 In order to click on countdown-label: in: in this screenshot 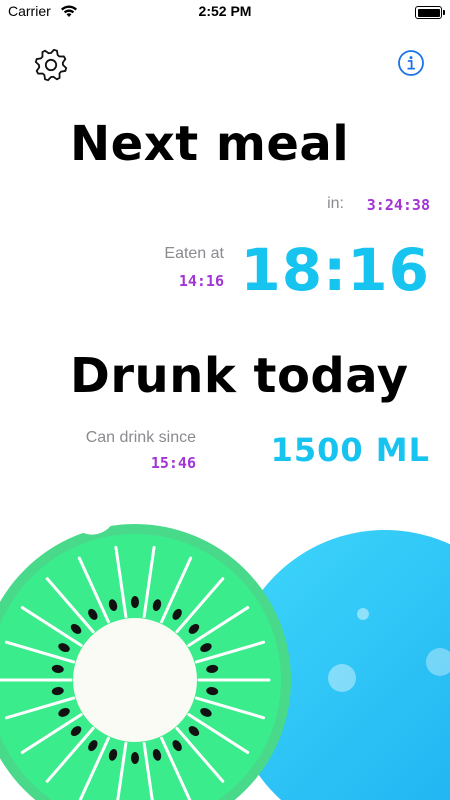, I will do `click(335, 203)`.